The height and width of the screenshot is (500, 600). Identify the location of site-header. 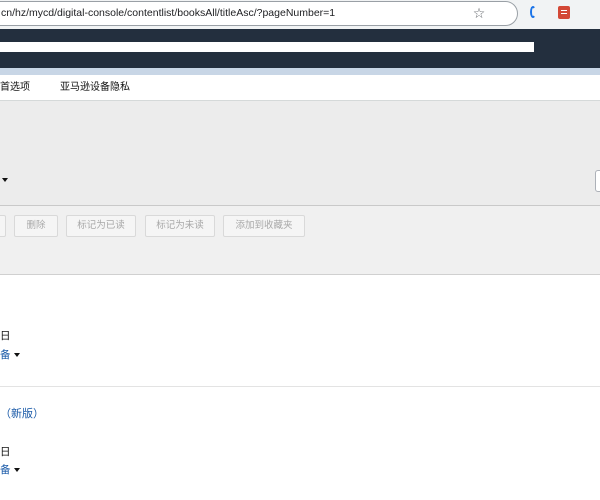
(300, 35).